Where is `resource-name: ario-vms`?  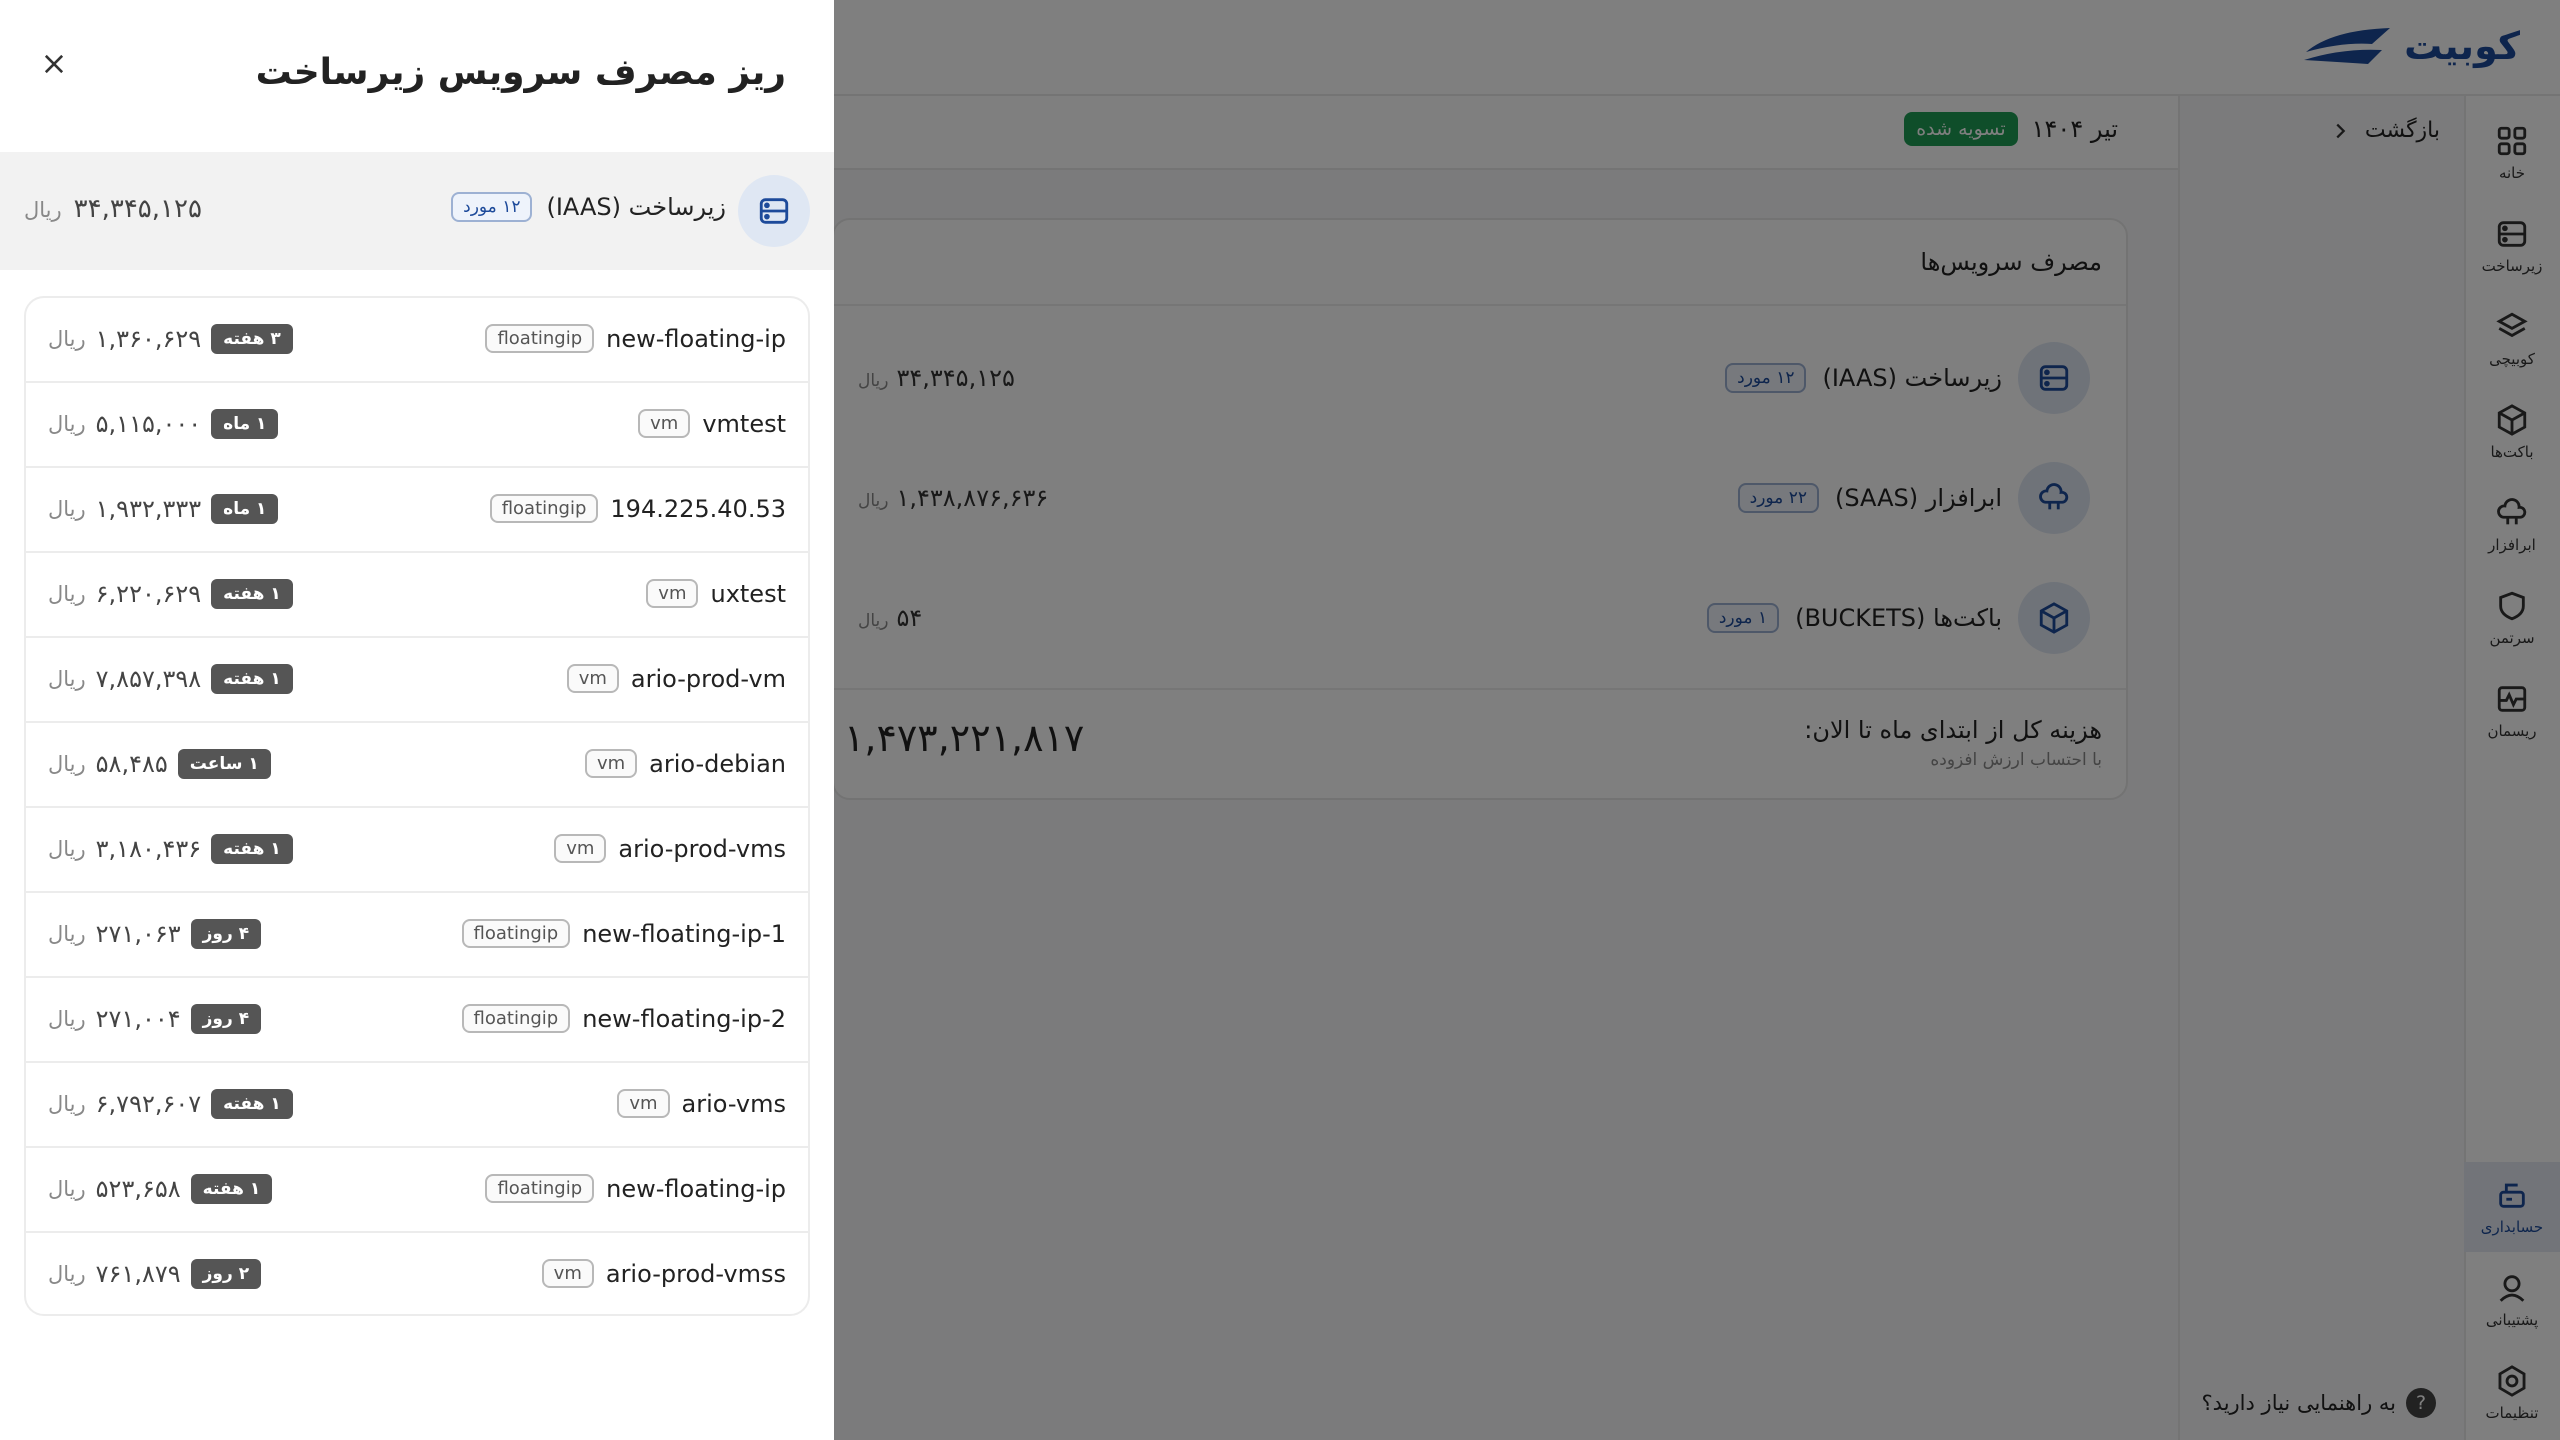
resource-name: ario-vms is located at coordinates (733, 1103).